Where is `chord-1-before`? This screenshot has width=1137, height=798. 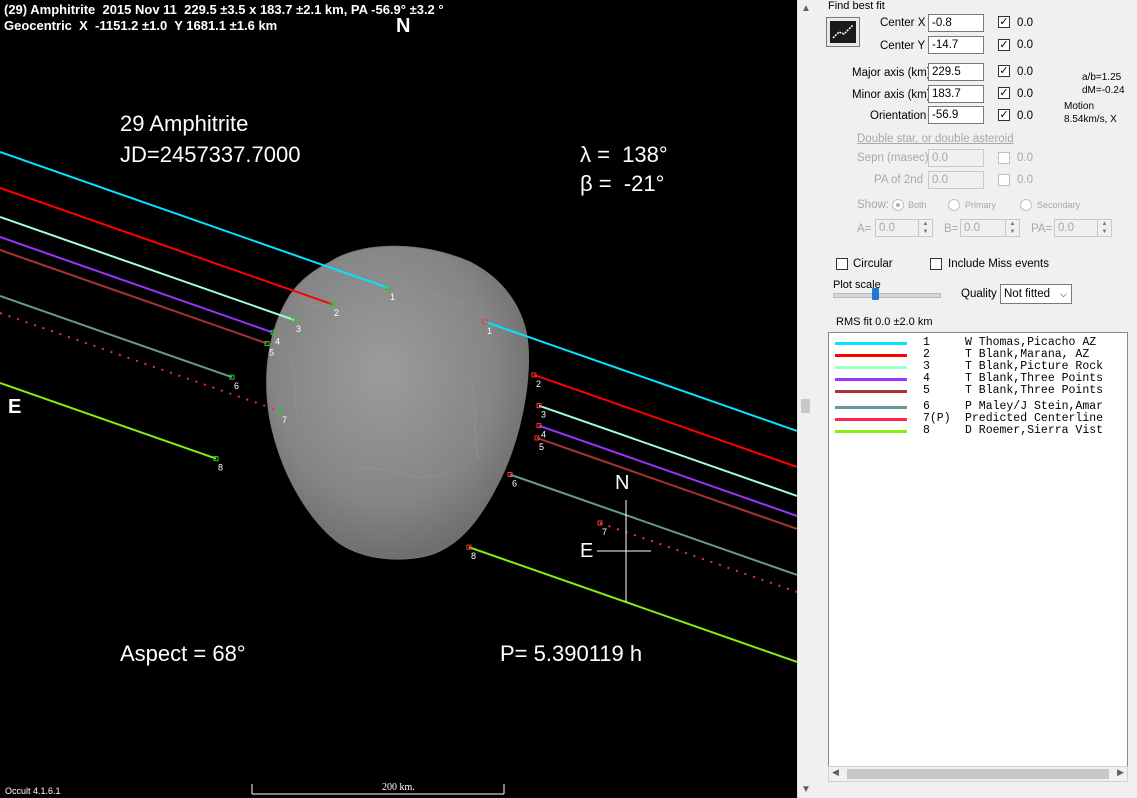 chord-1-before is located at coordinates (194, 220).